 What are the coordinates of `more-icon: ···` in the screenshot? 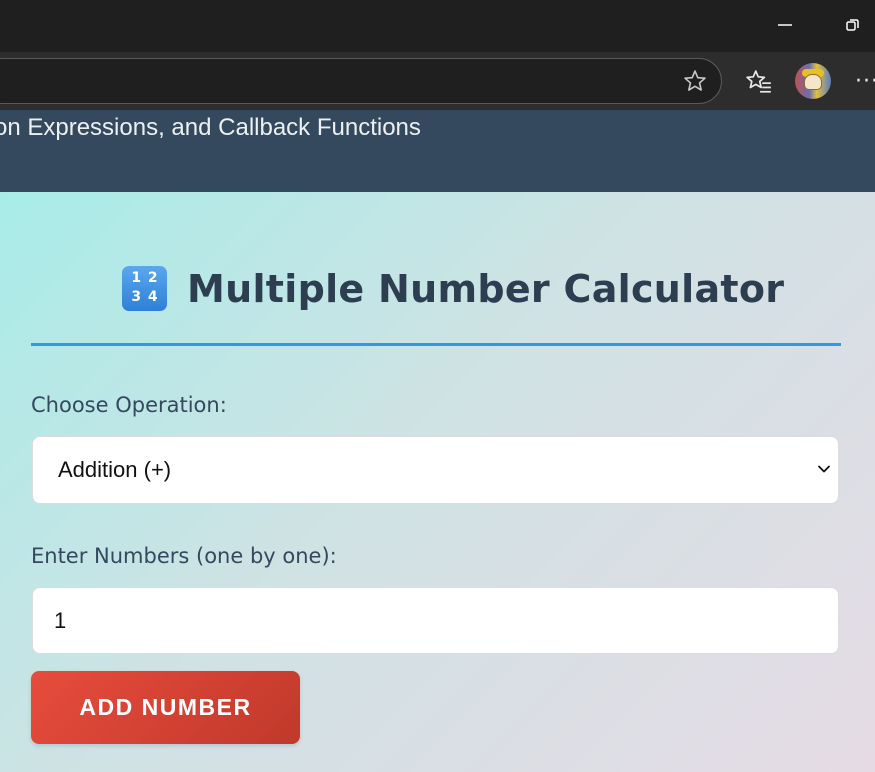 It's located at (865, 81).